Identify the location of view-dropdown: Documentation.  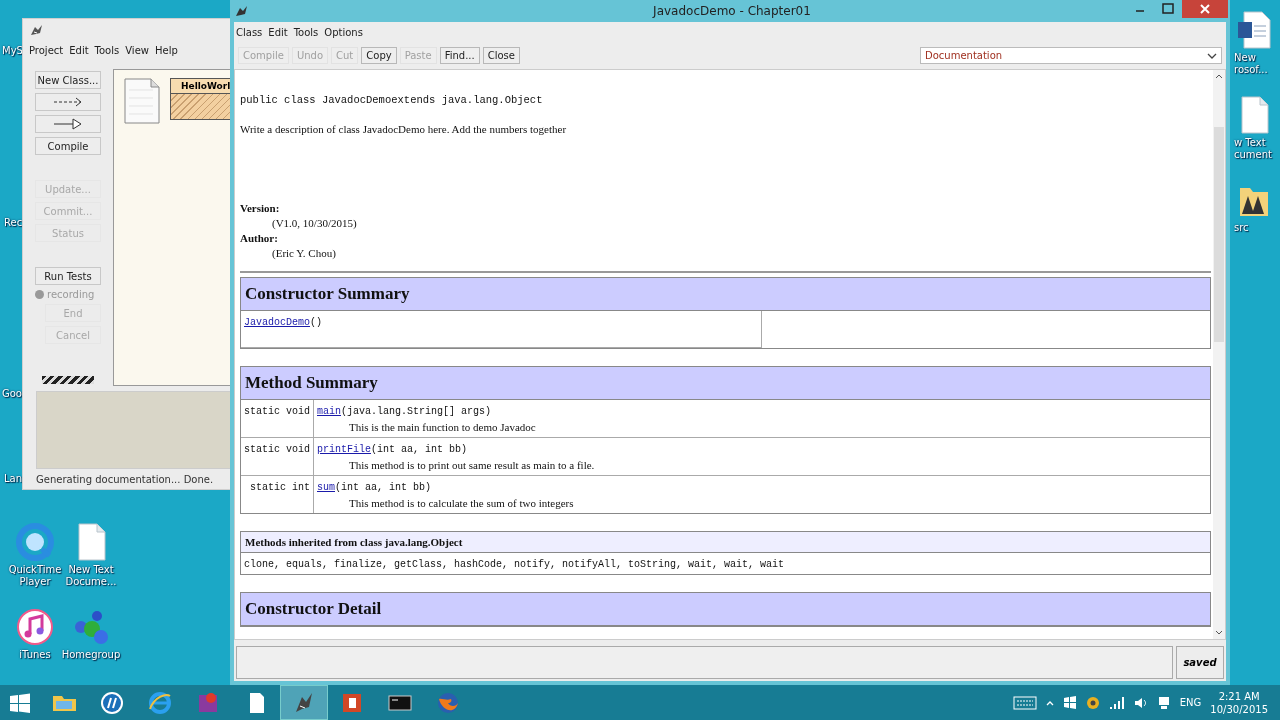
(1071, 55).